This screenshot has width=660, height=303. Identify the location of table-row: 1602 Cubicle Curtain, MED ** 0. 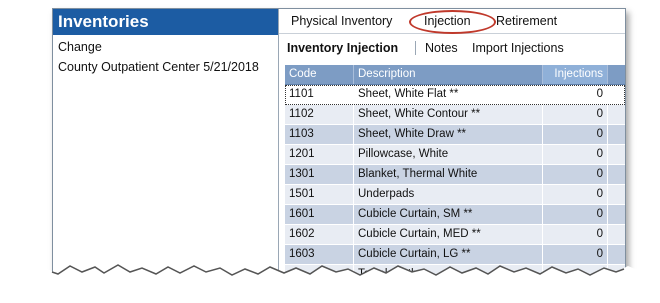
(455, 235).